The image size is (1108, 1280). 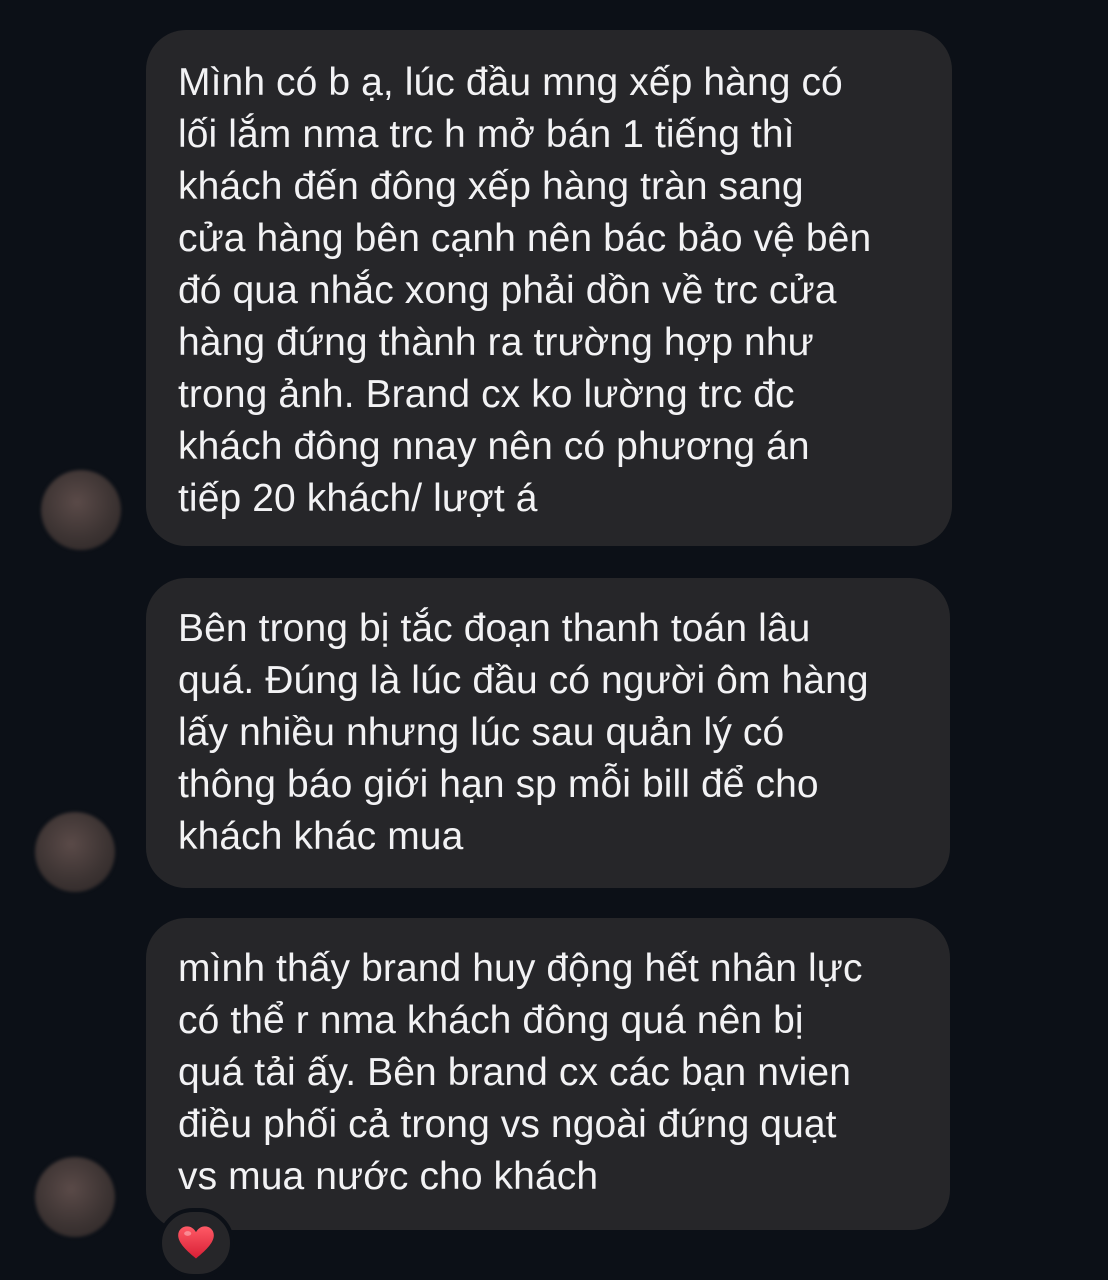 What do you see at coordinates (486, 394) in the screenshot?
I see `message-line: trong ảnh. Brand cx ko lường trc đc` at bounding box center [486, 394].